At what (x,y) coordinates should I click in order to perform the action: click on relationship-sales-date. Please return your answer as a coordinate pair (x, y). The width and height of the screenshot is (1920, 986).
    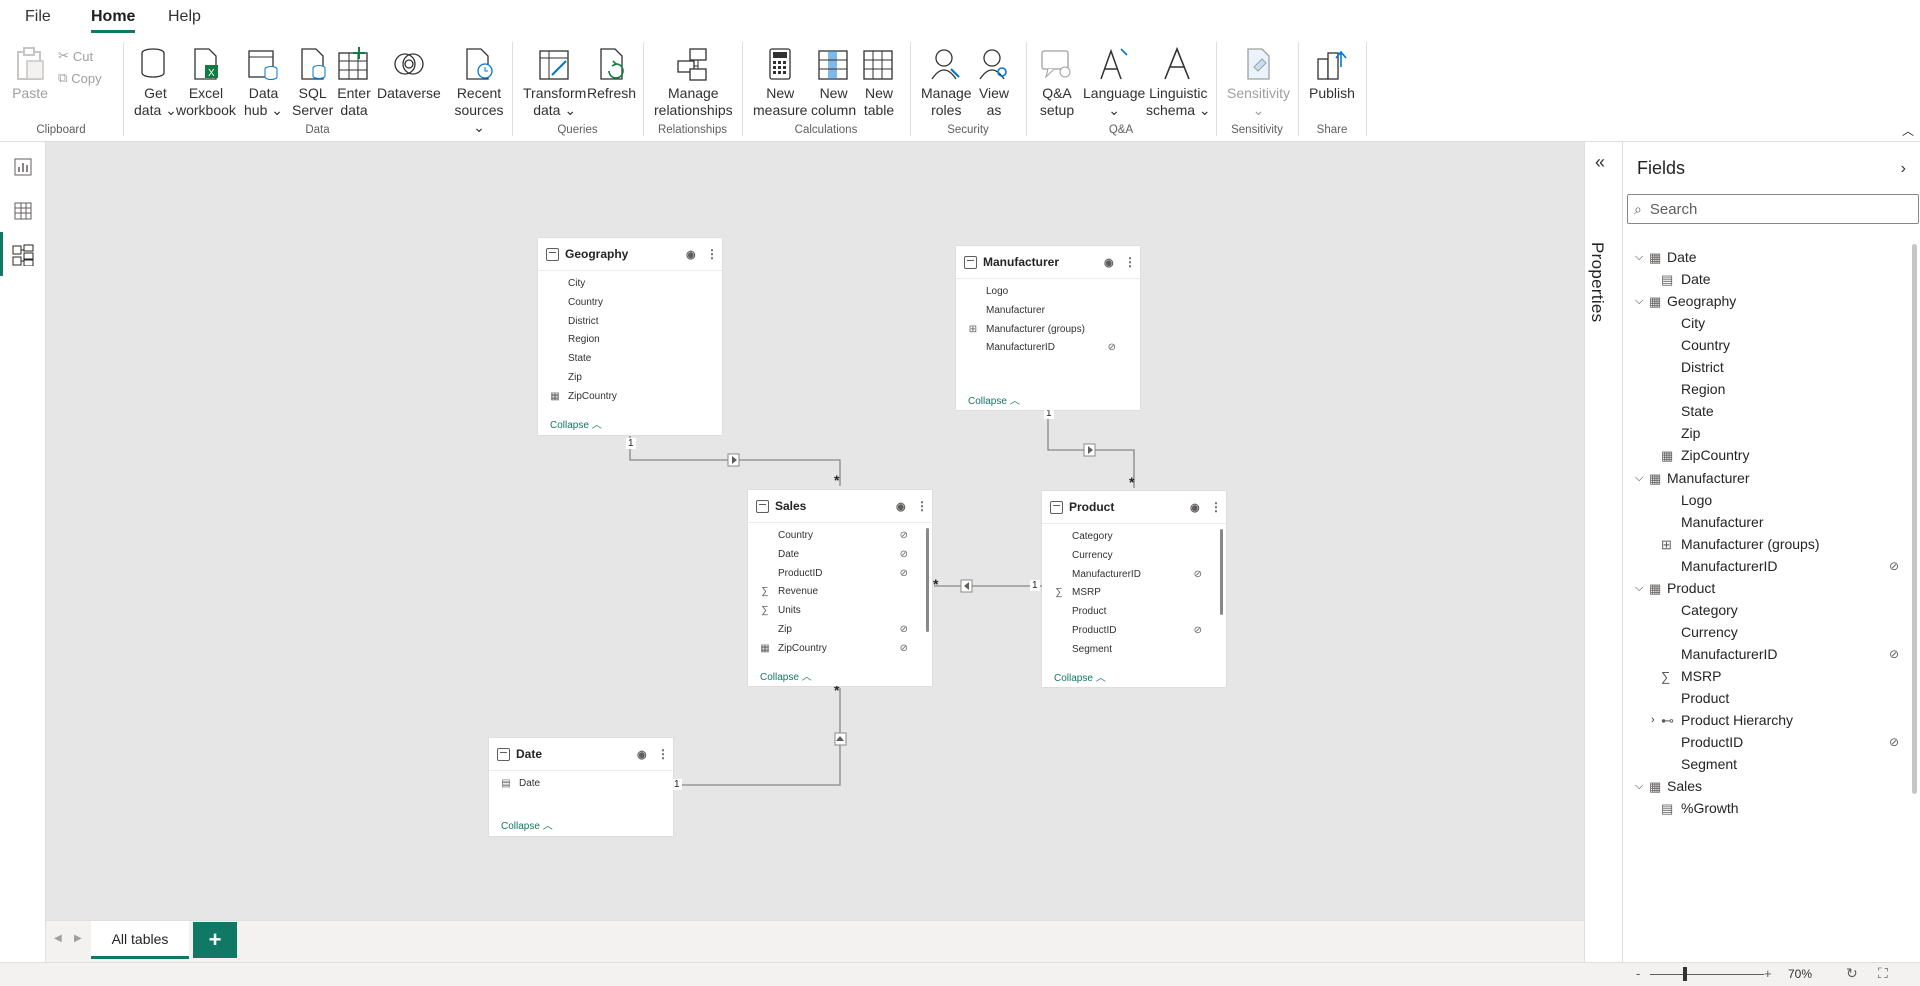
    Looking at the image, I should click on (756, 737).